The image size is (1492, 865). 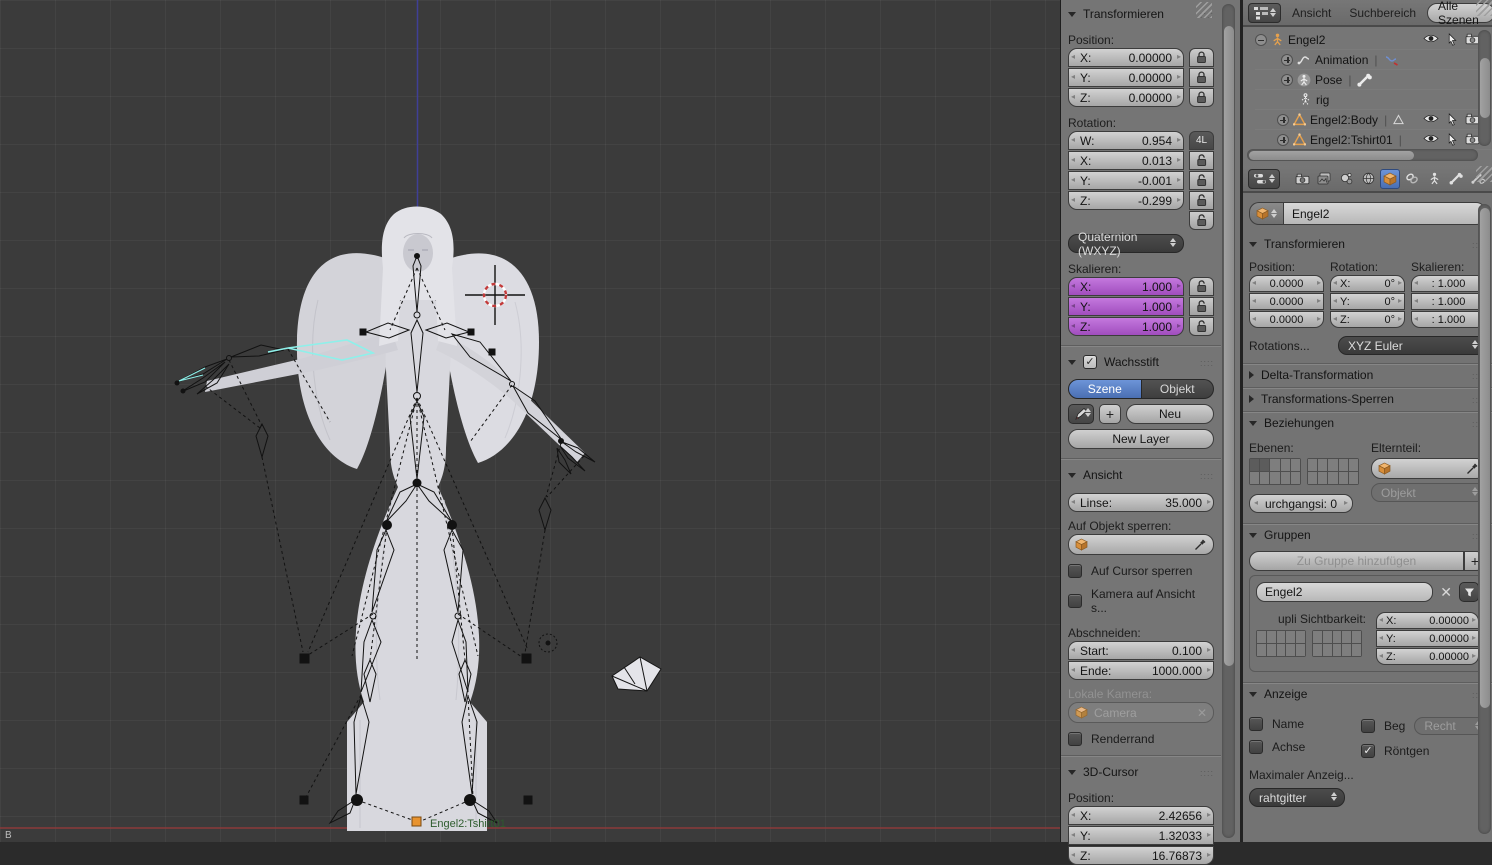 I want to click on display-name-checkbox, so click(x=1256, y=724).